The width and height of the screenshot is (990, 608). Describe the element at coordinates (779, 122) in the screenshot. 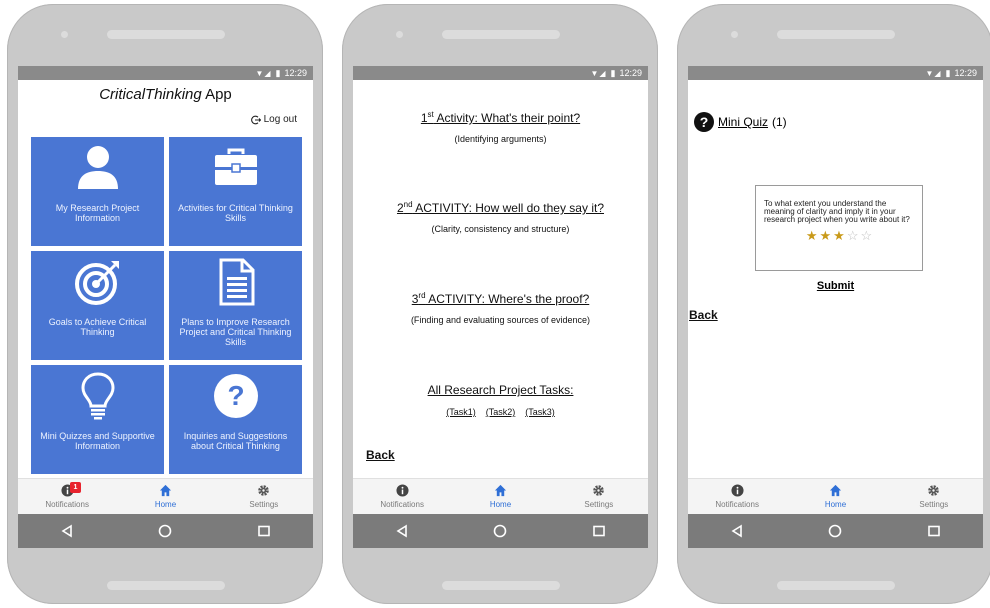

I see `quiz-count: (1)` at that location.